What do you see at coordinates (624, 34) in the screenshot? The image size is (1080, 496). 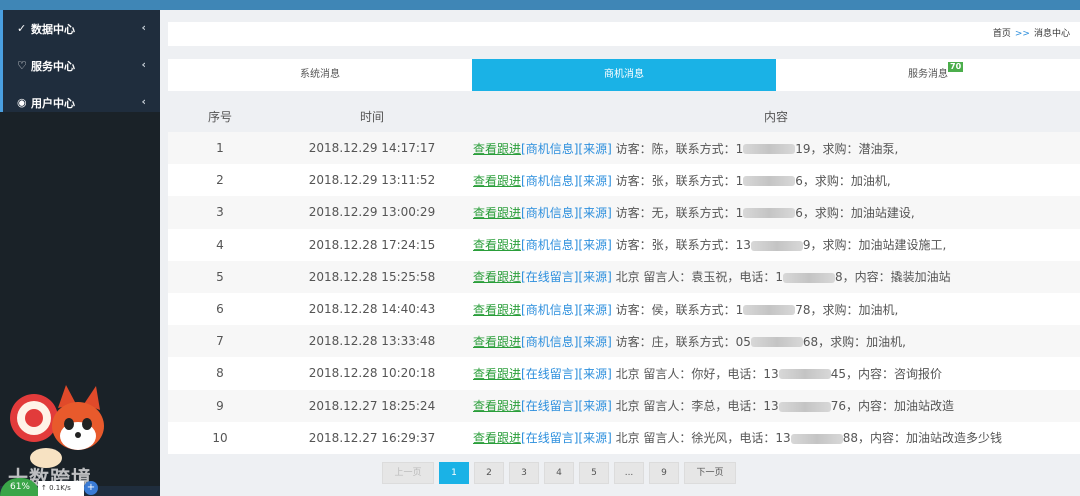 I see `breadcrumb: 首页 >> 消息中心` at bounding box center [624, 34].